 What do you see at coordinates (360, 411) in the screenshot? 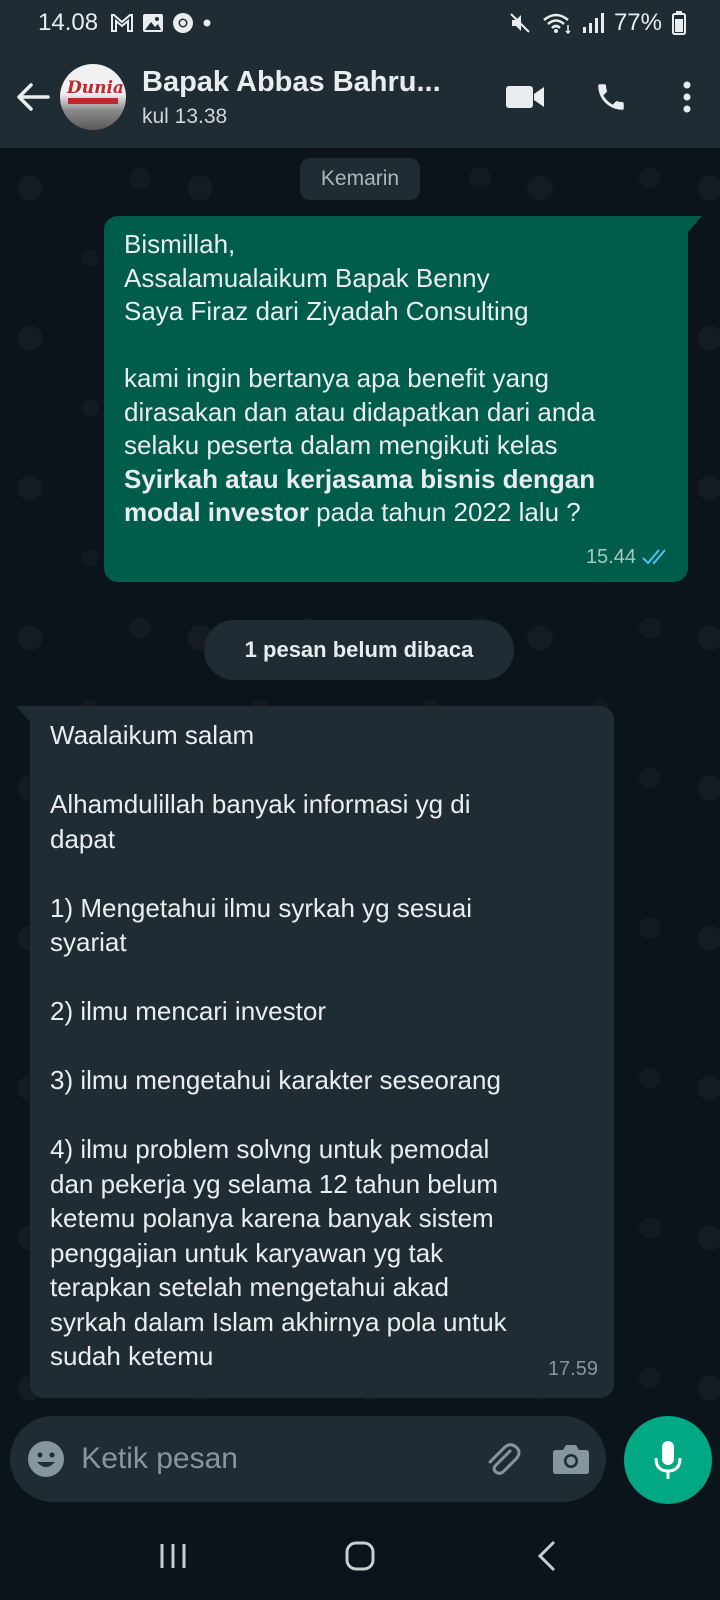
I see `message-line: dirasakan dan atau didapatkan dari anda` at bounding box center [360, 411].